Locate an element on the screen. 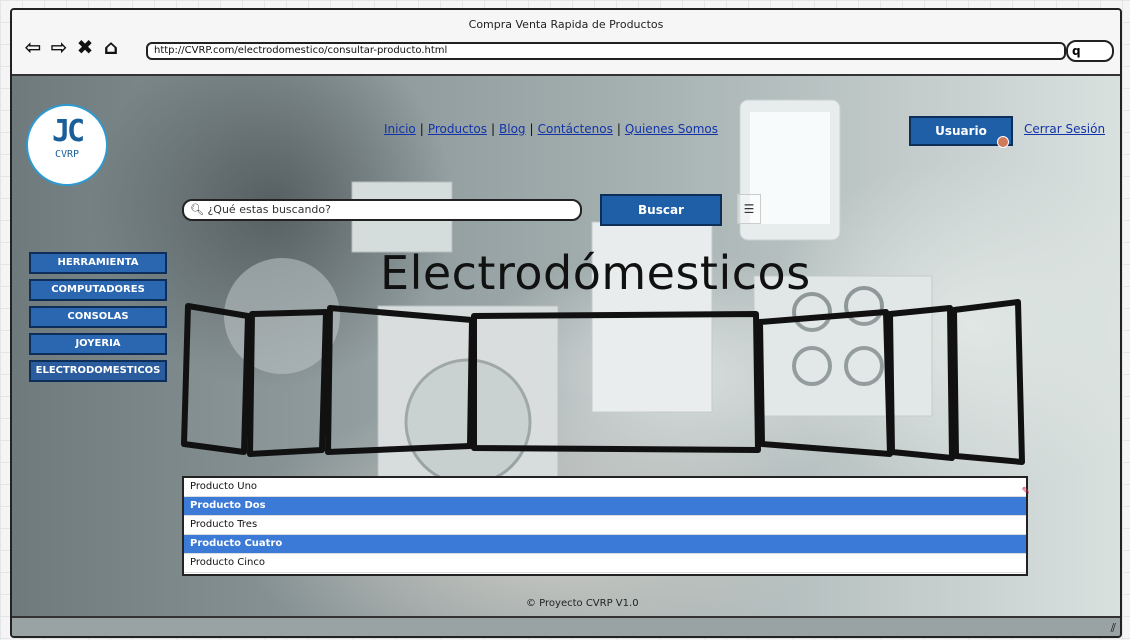 The width and height of the screenshot is (1130, 640). search-icon: q is located at coordinates (1076, 51).